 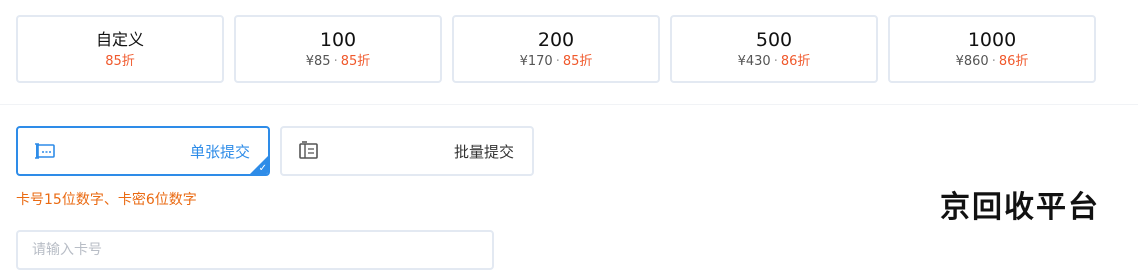 I want to click on watermark-text: 京回收平台, so click(x=1020, y=207).